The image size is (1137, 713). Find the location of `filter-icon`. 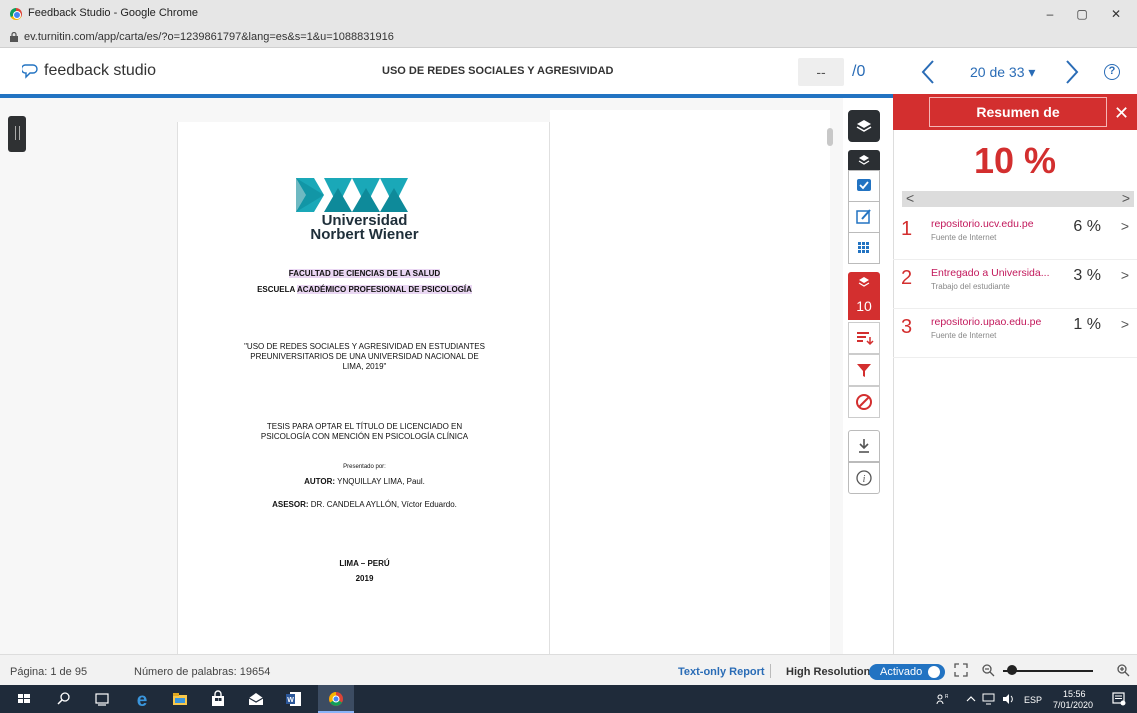

filter-icon is located at coordinates (864, 370).